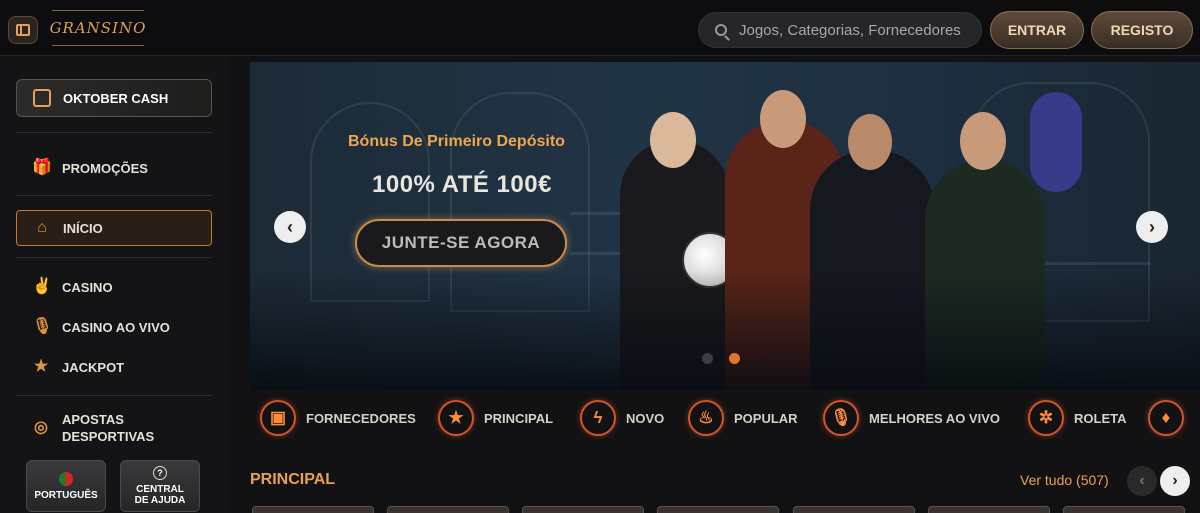  I want to click on category-roleta: ✲ ROLETA, so click(1077, 418).